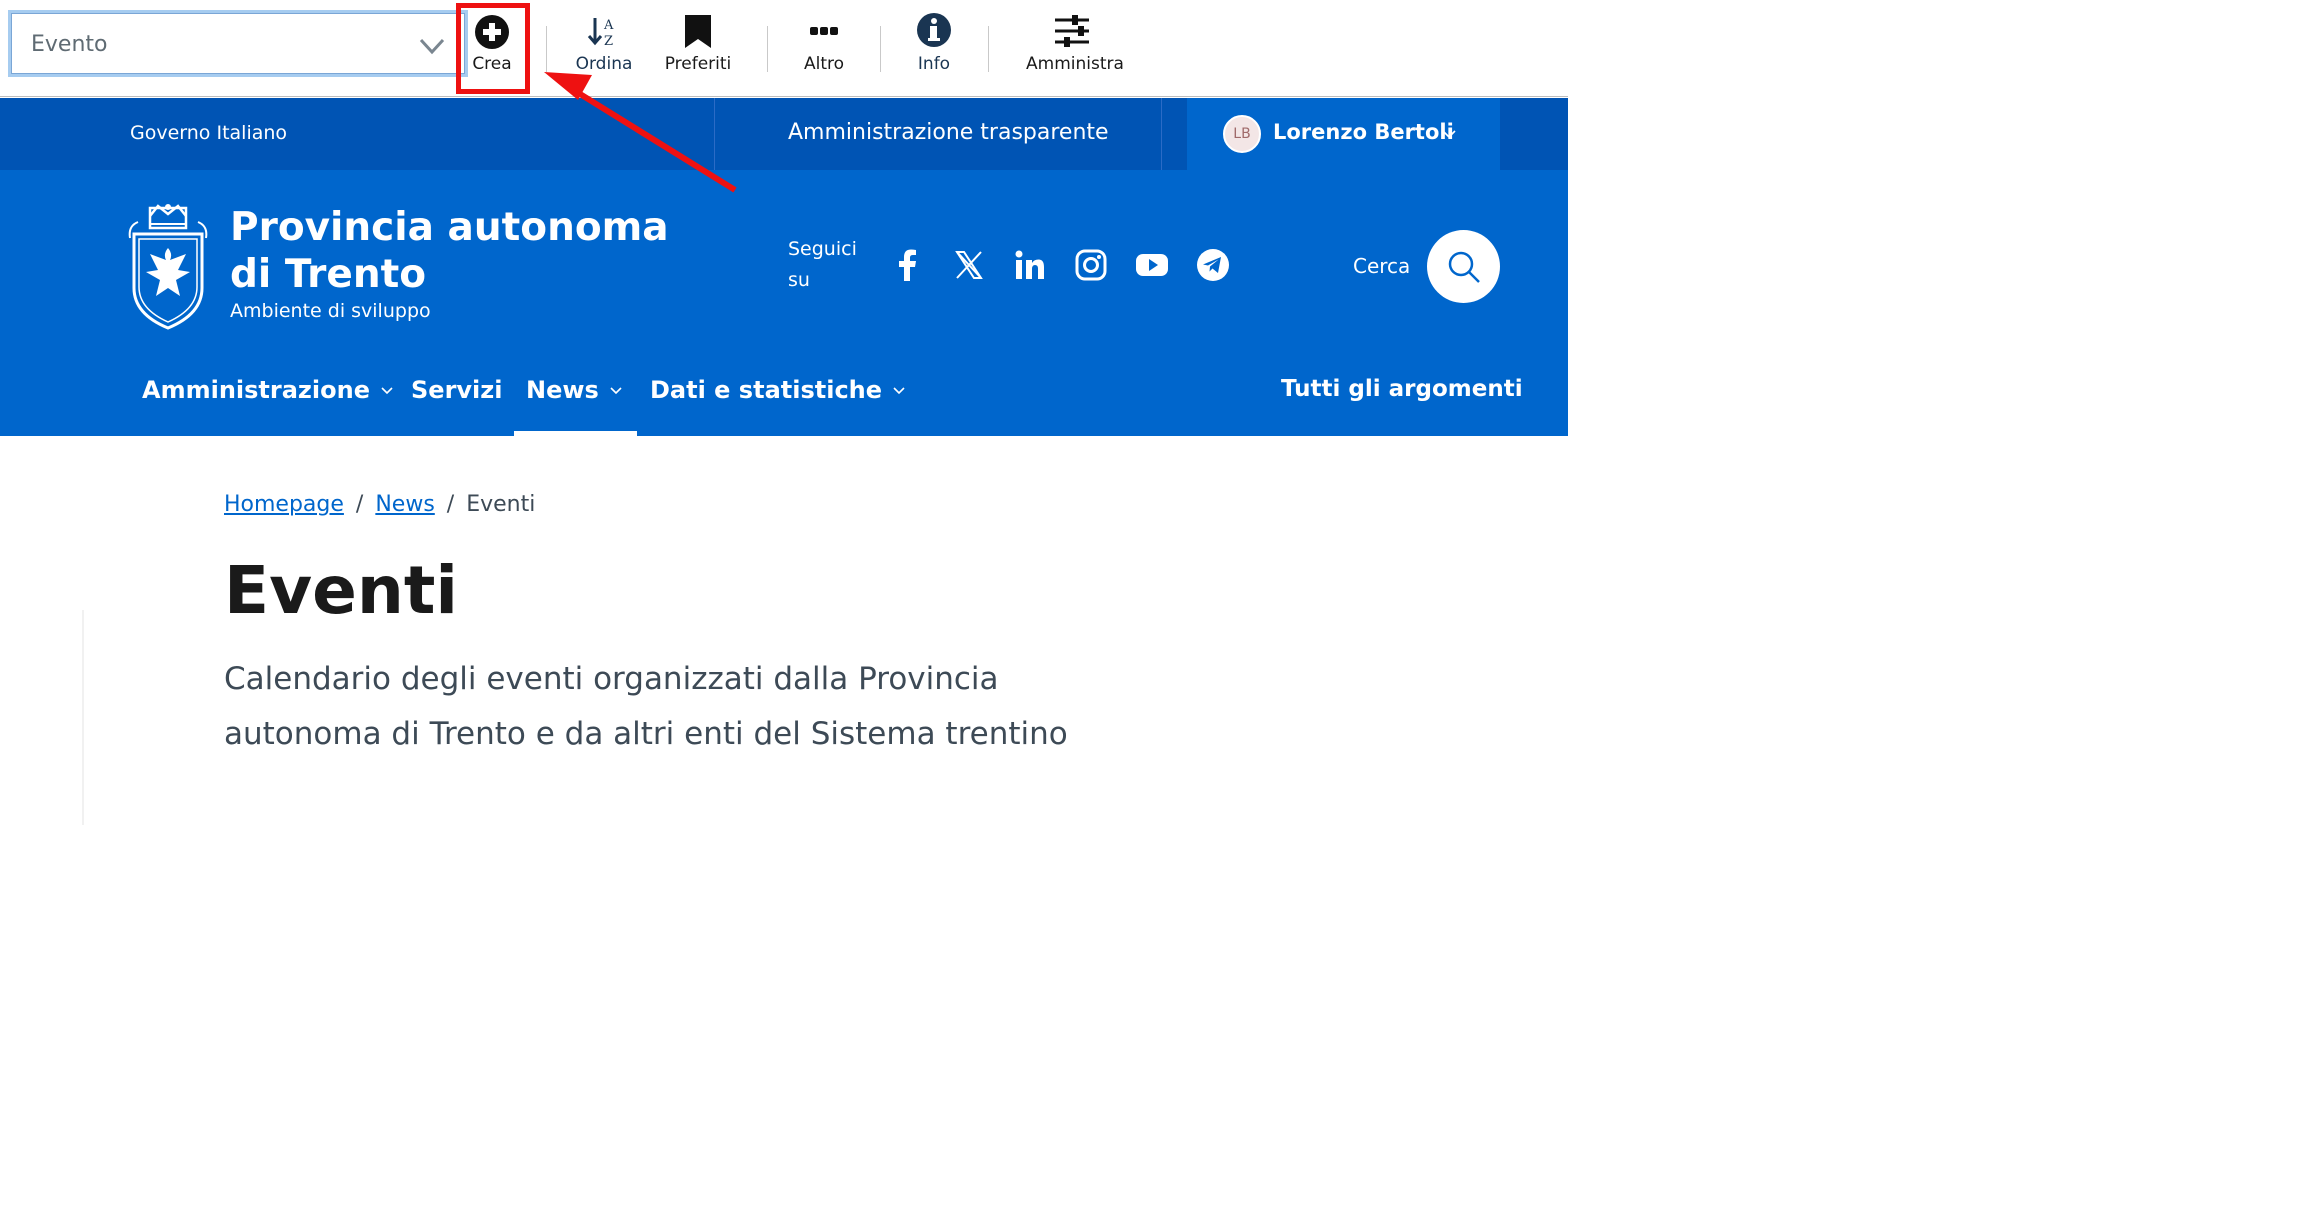  I want to click on bookmark-icon, so click(698, 31).